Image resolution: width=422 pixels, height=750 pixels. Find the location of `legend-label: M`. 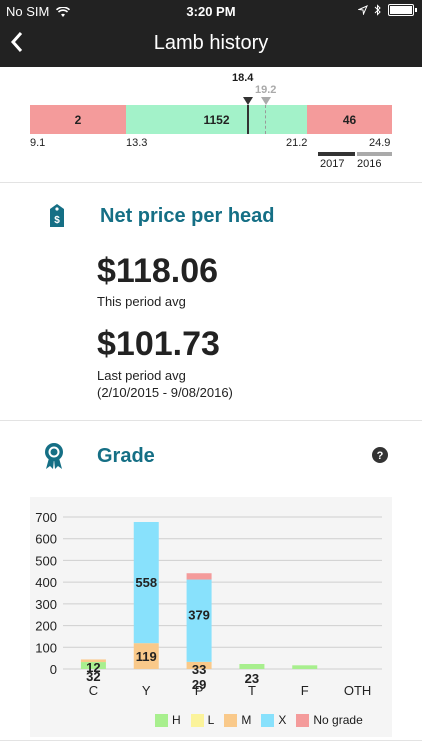

legend-label: M is located at coordinates (246, 720).